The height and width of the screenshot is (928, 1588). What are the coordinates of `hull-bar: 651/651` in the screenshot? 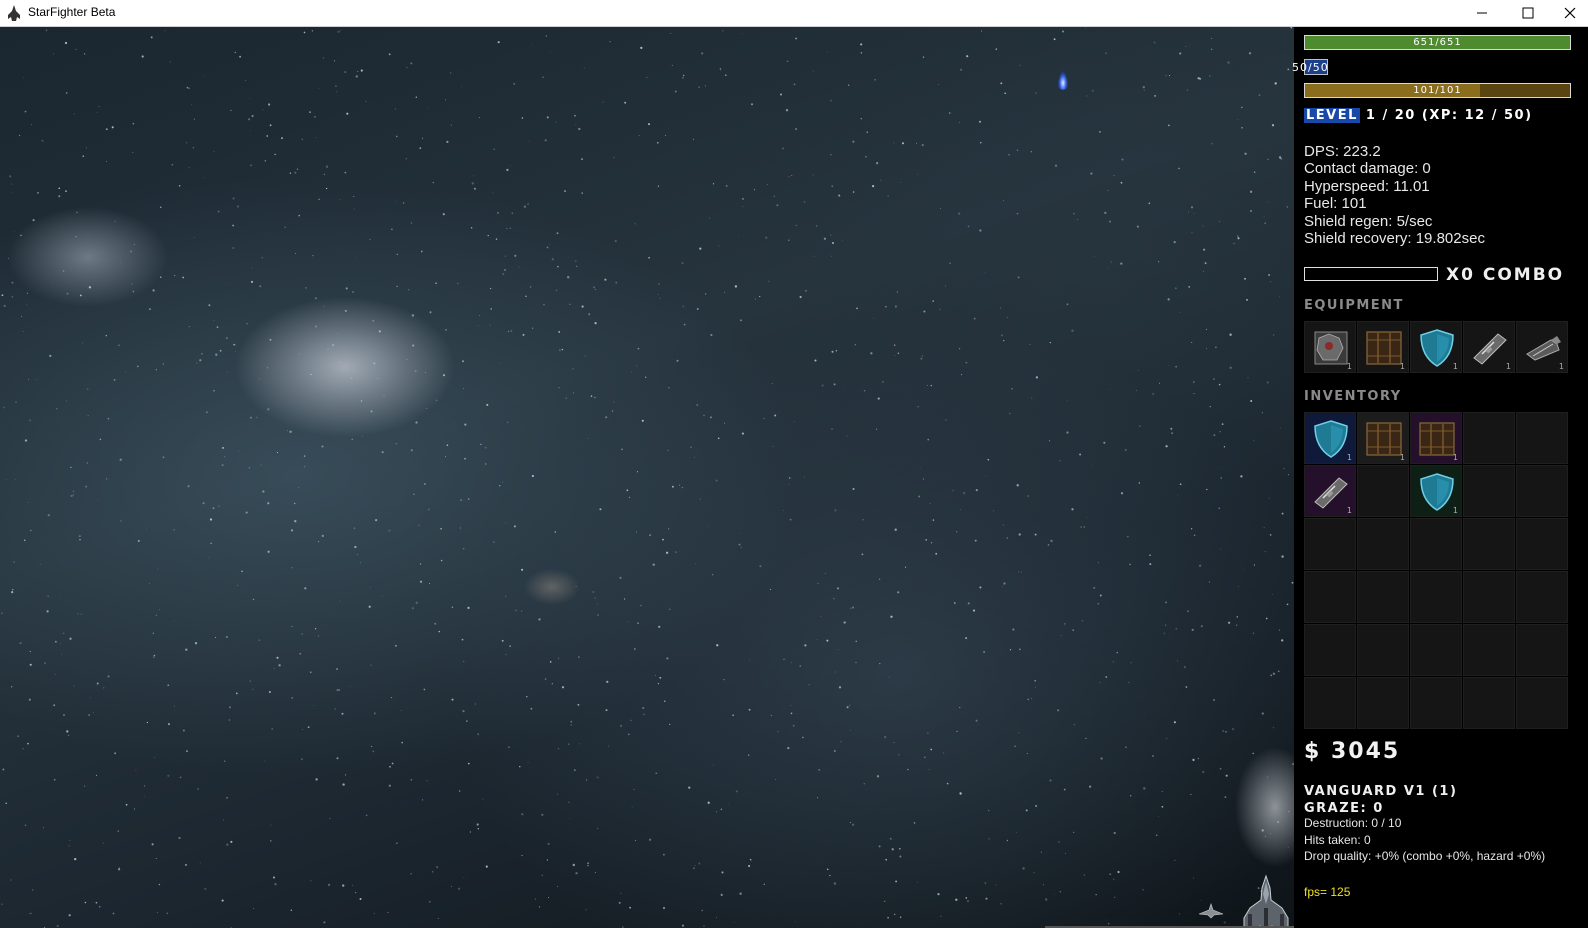 It's located at (1437, 42).